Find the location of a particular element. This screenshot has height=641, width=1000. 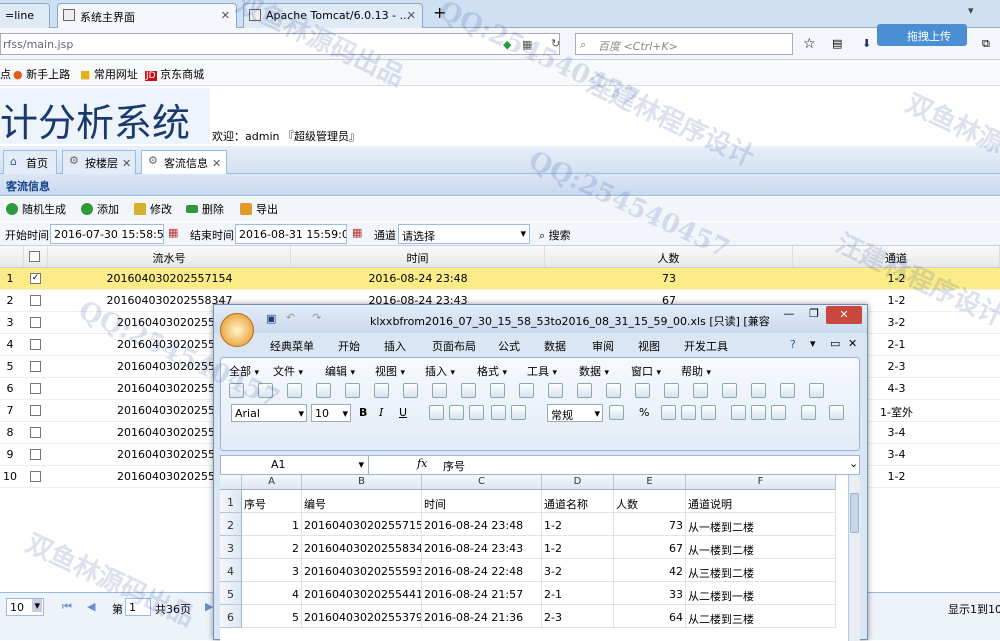

select-all-checkbox is located at coordinates (34, 256).